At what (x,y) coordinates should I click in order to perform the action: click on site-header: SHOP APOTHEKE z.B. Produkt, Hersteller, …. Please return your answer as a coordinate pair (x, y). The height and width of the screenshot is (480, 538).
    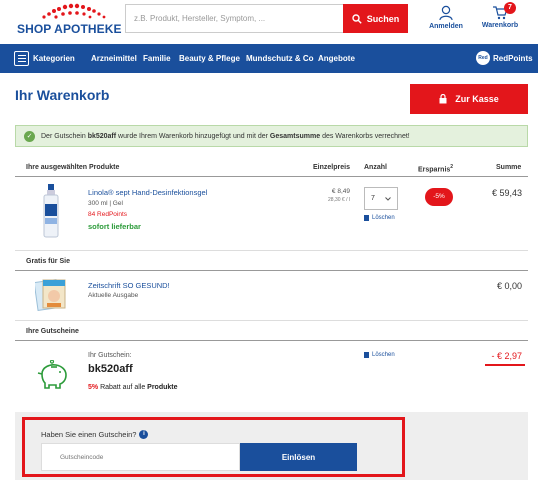
    Looking at the image, I should click on (269, 22).